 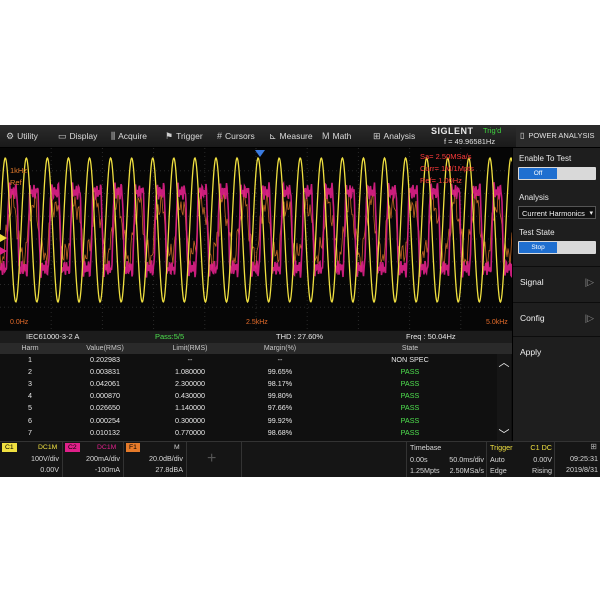 I want to click on cell-harm: 7, so click(x=30, y=432).